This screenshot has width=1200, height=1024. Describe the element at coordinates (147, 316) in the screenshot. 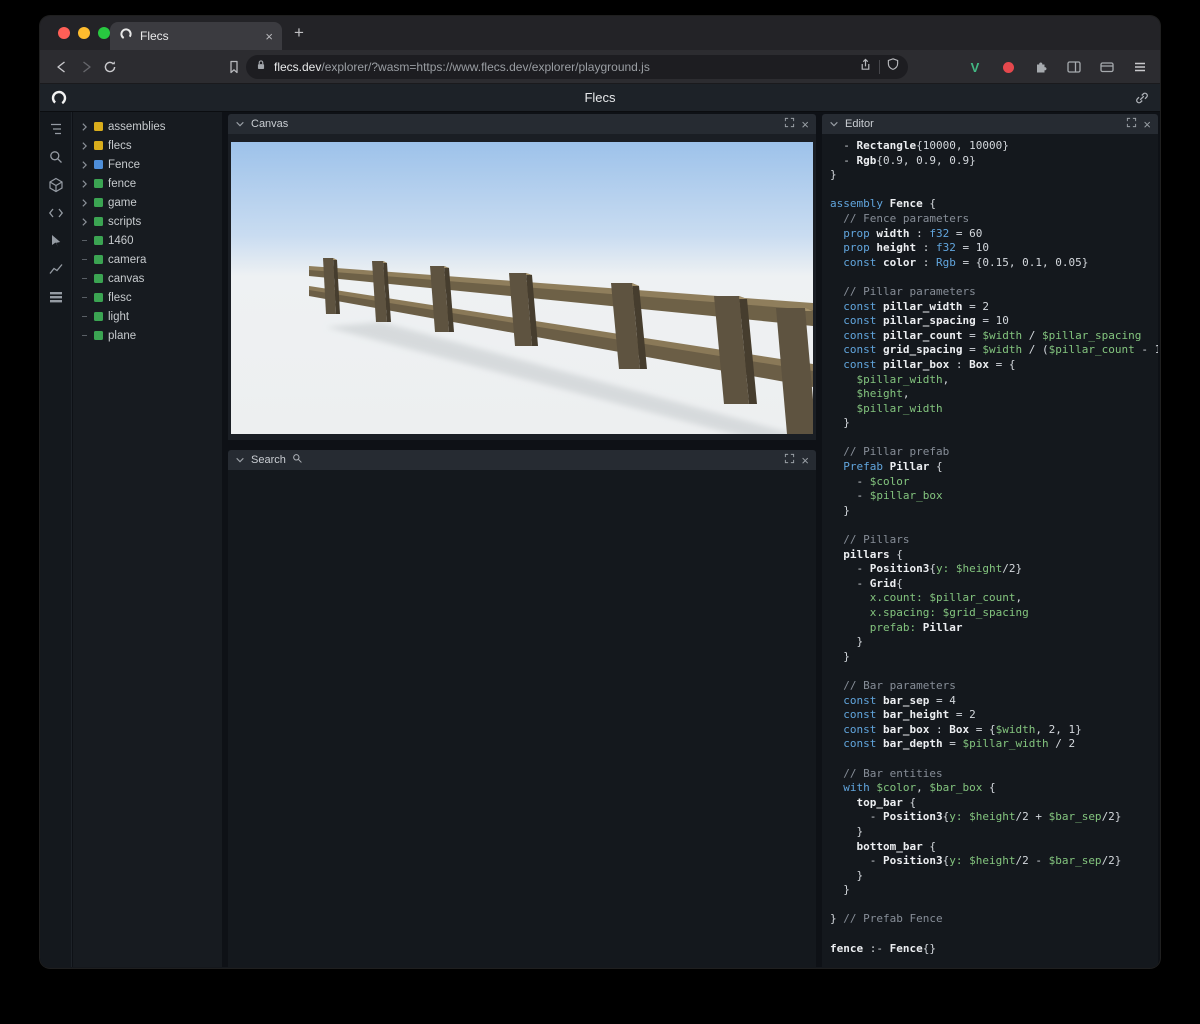

I see `tree-item-light: light` at that location.